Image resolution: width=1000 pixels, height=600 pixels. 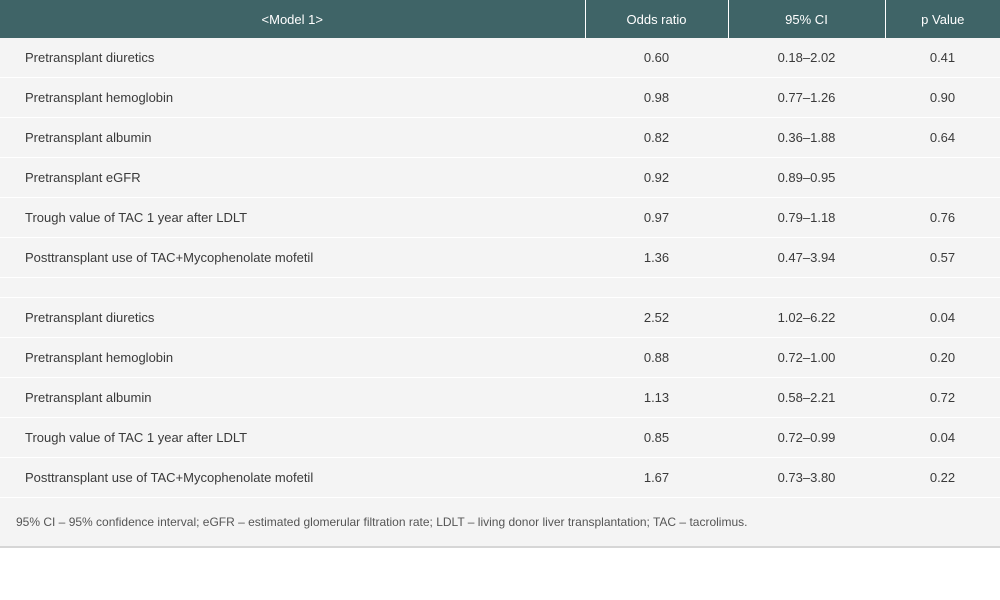 What do you see at coordinates (657, 19) in the screenshot?
I see `header-odds-ratio: Odds ratio` at bounding box center [657, 19].